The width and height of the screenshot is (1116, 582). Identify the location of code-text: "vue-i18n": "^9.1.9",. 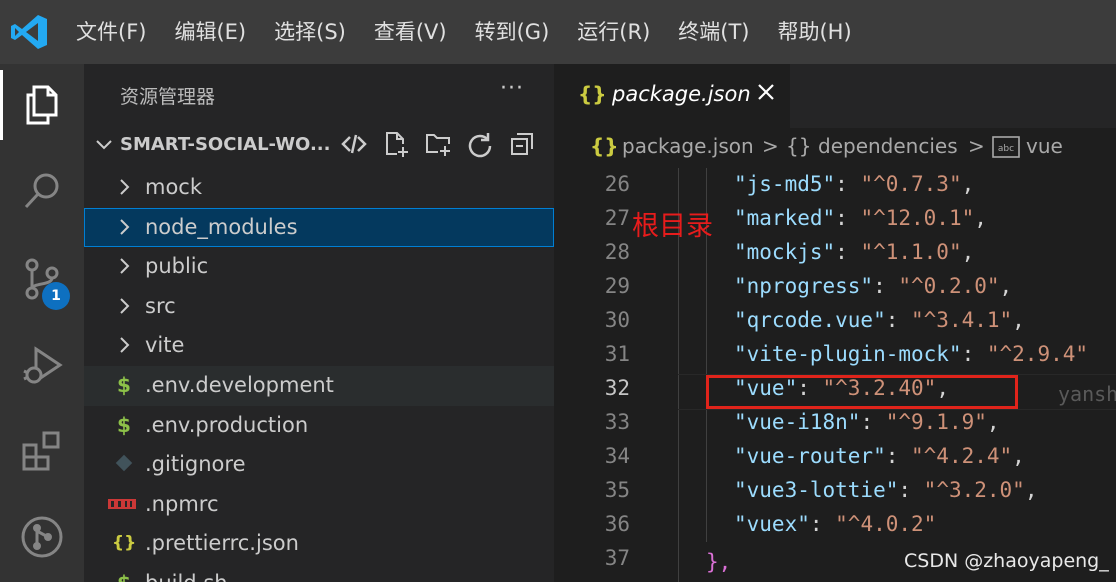
(867, 422).